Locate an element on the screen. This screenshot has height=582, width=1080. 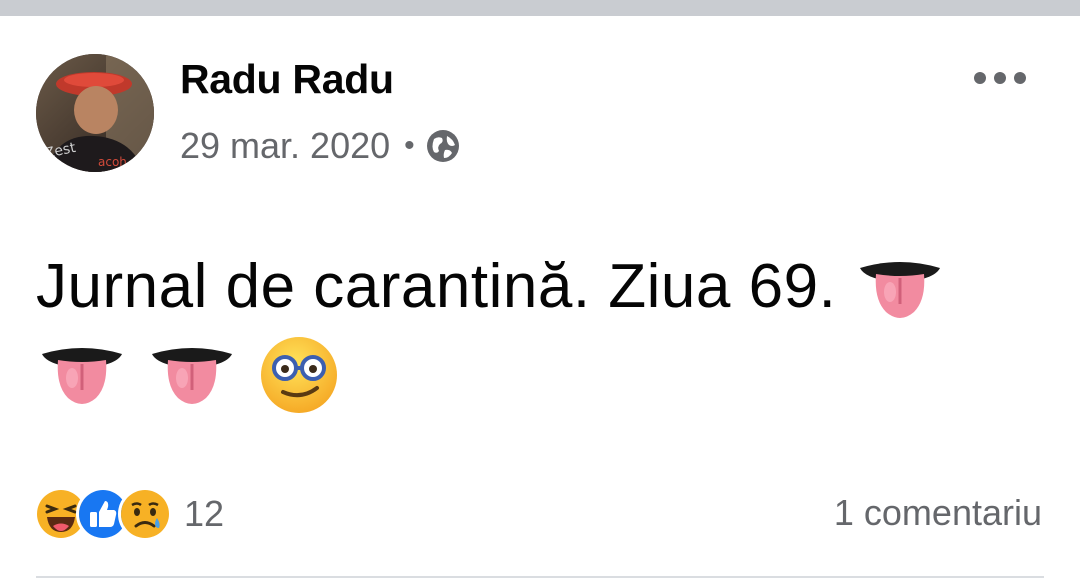
svg-text: acoh is located at coordinates (112, 162).